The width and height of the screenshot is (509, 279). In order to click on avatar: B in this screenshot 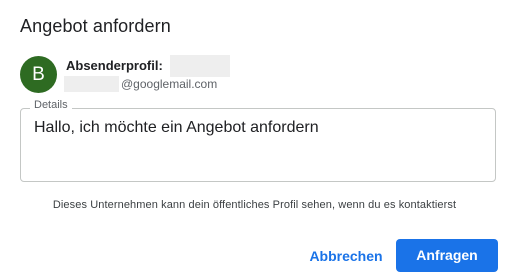, I will do `click(38, 74)`.